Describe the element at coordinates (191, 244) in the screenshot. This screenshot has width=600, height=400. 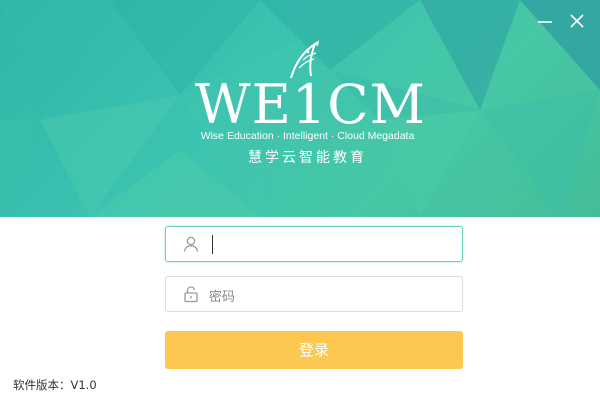
I see `user-icon` at that location.